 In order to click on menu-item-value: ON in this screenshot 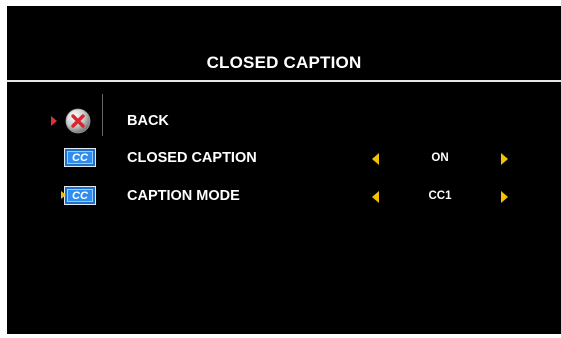, I will do `click(440, 158)`.